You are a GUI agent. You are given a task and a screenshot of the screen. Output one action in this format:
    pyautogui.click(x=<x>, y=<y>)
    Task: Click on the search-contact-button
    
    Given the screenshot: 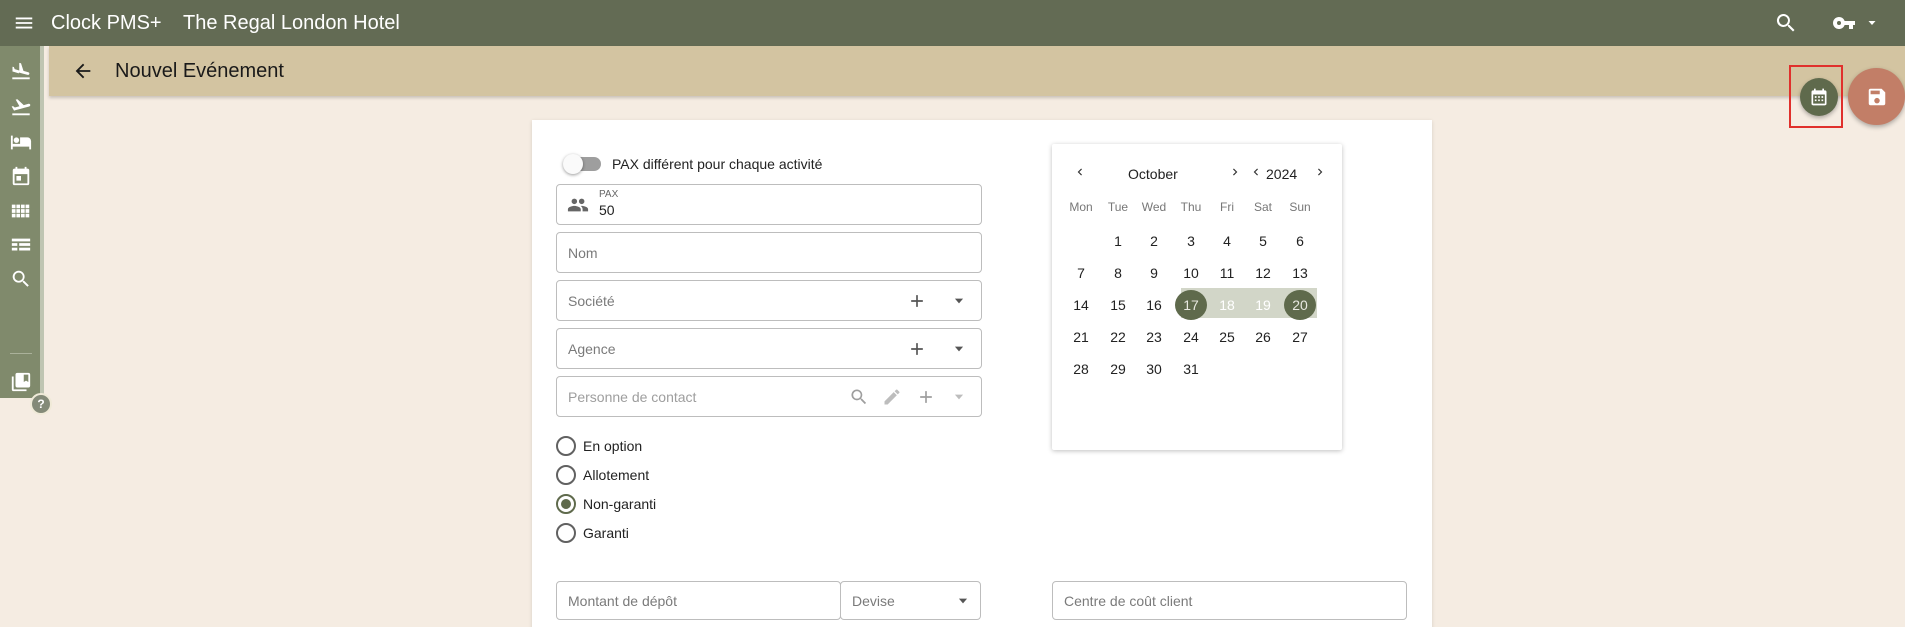 What is the action you would take?
    pyautogui.click(x=859, y=397)
    